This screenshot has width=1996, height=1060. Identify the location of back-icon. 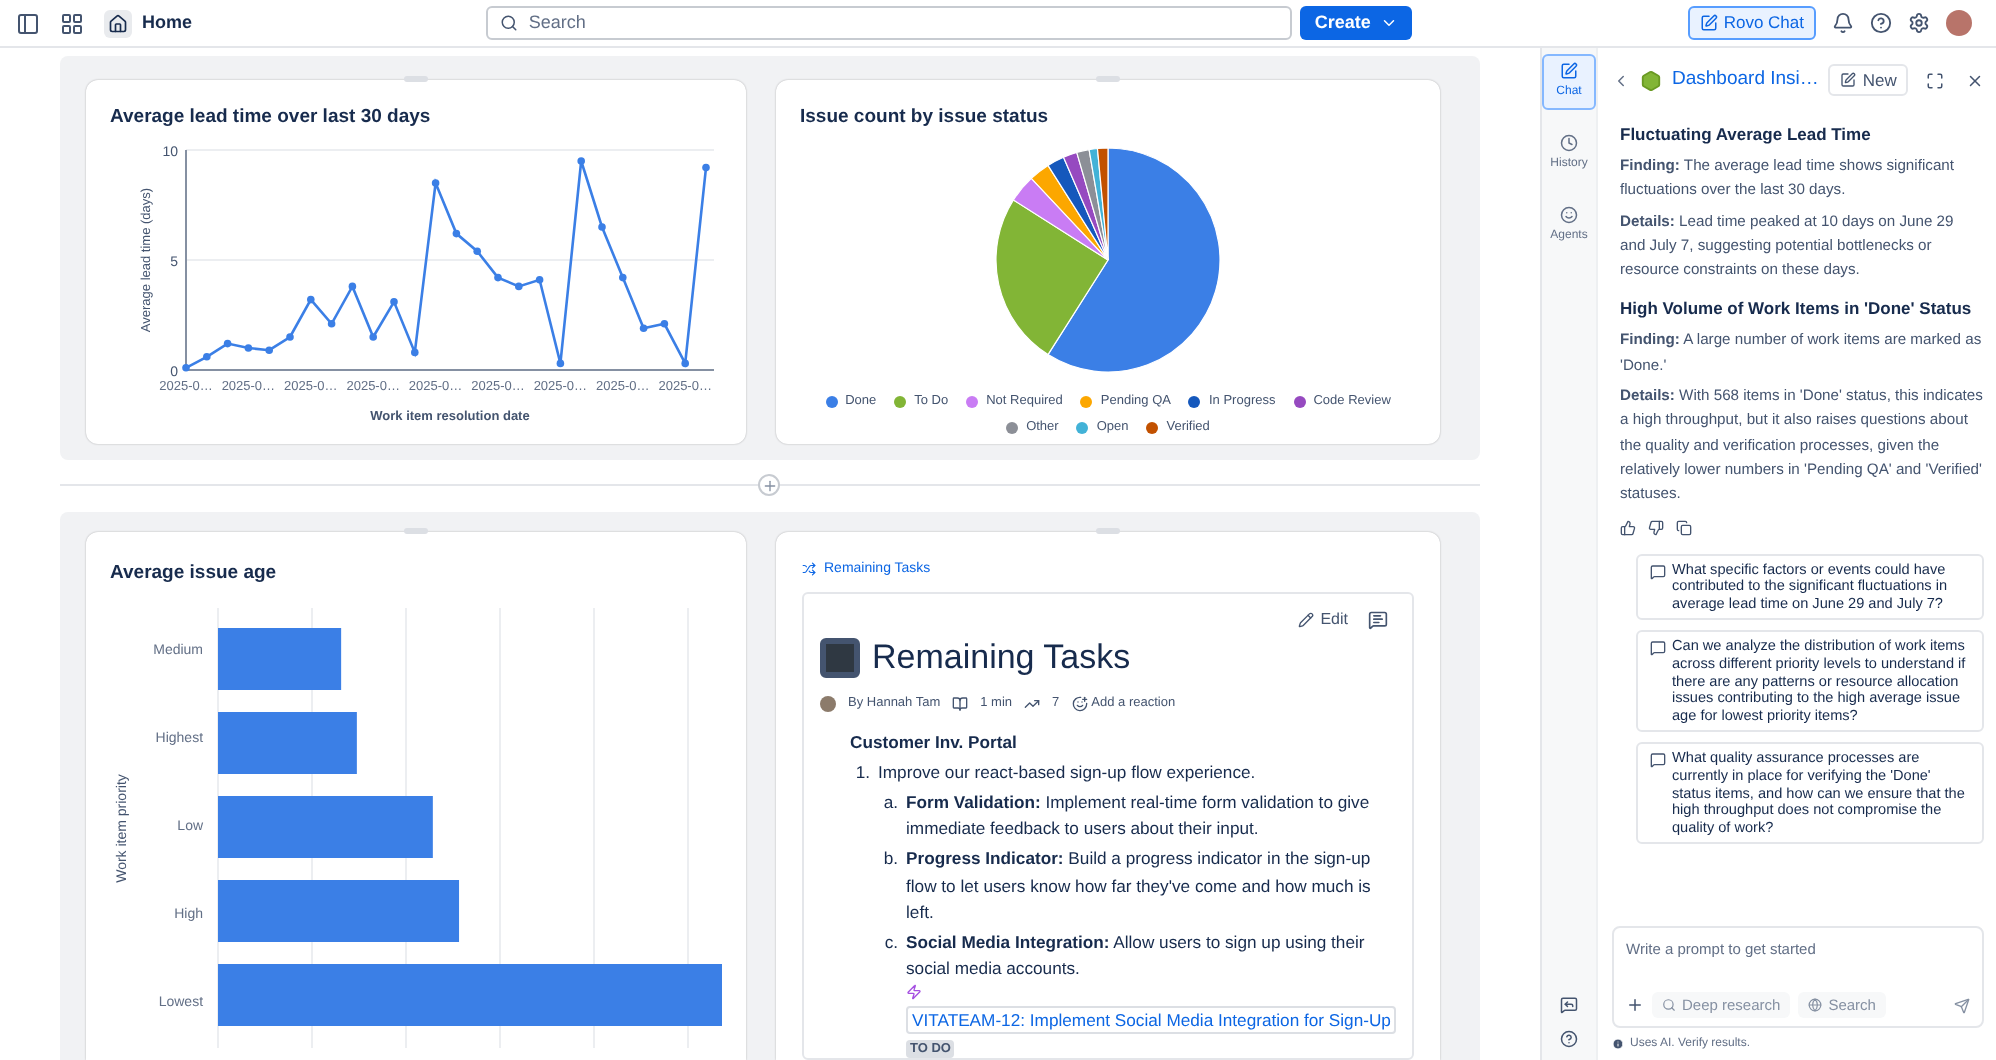
(1621, 80).